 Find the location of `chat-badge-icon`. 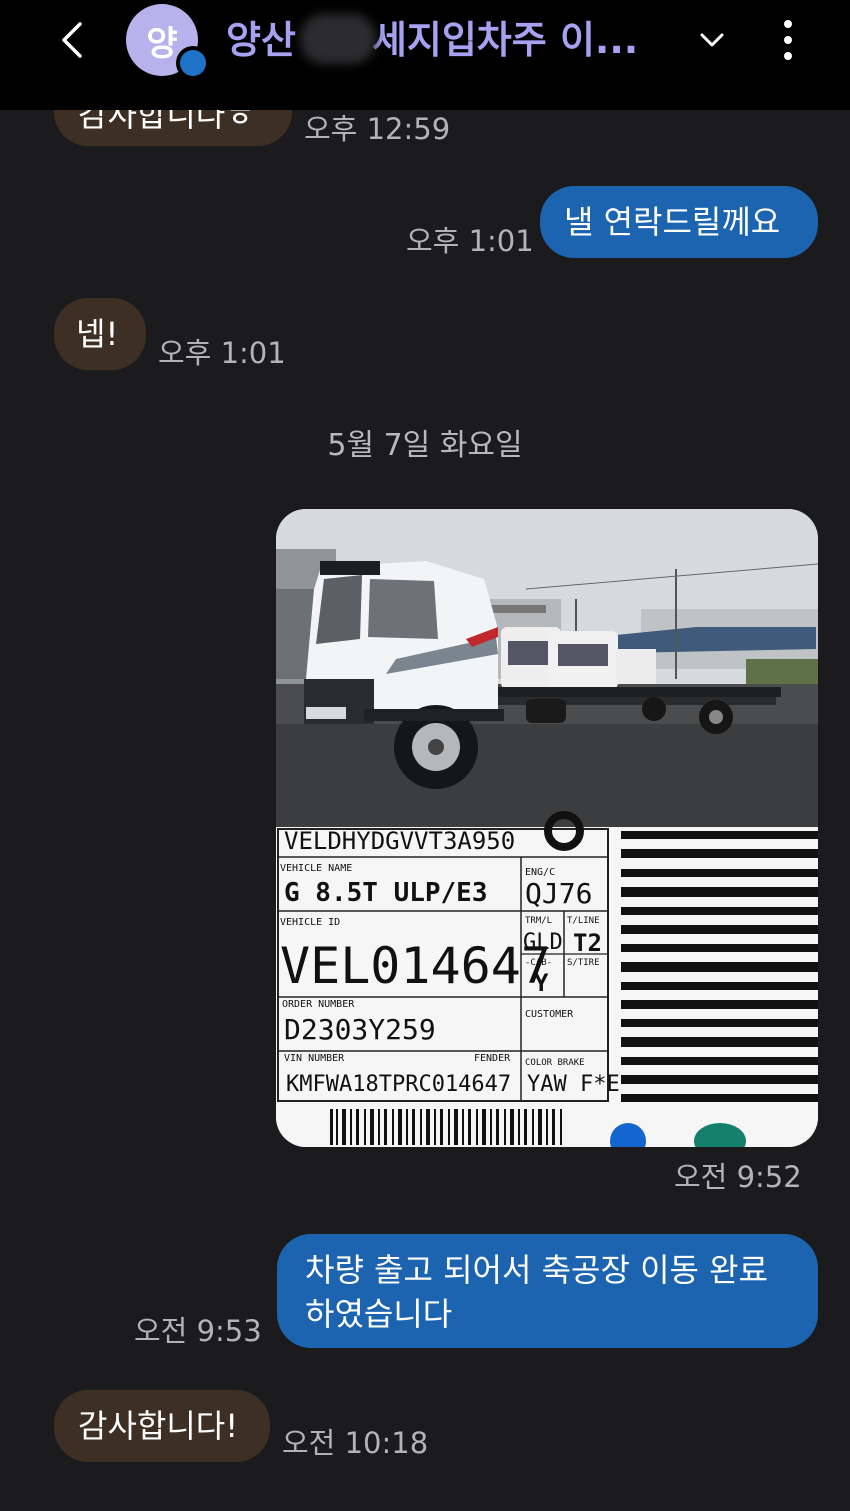

chat-badge-icon is located at coordinates (193, 63).